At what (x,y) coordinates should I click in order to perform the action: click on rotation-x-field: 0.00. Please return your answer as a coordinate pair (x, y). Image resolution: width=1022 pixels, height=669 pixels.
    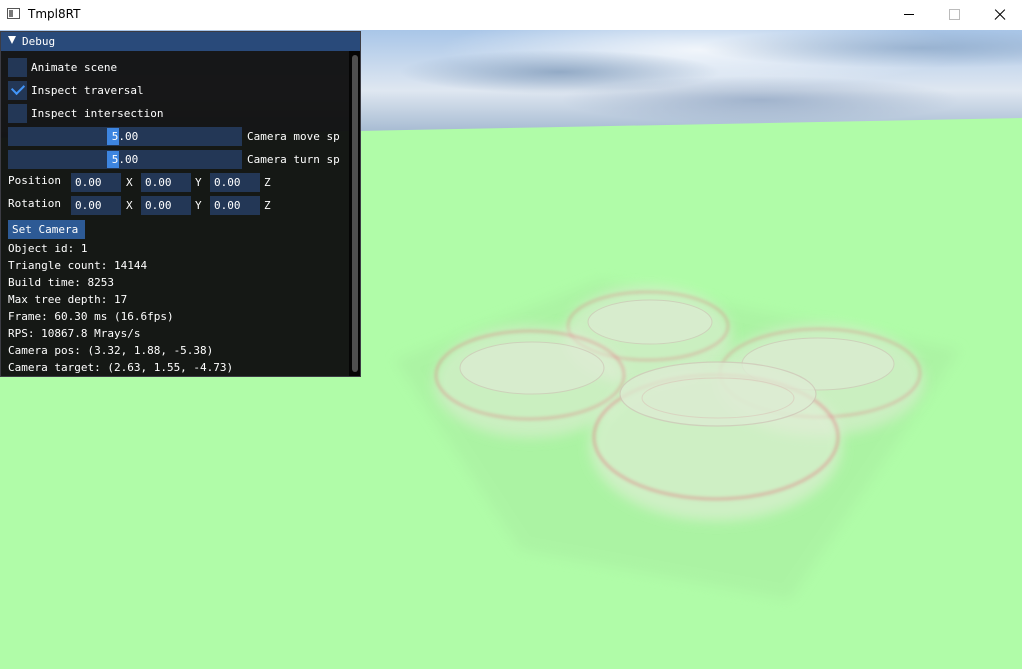
    Looking at the image, I should click on (96, 205).